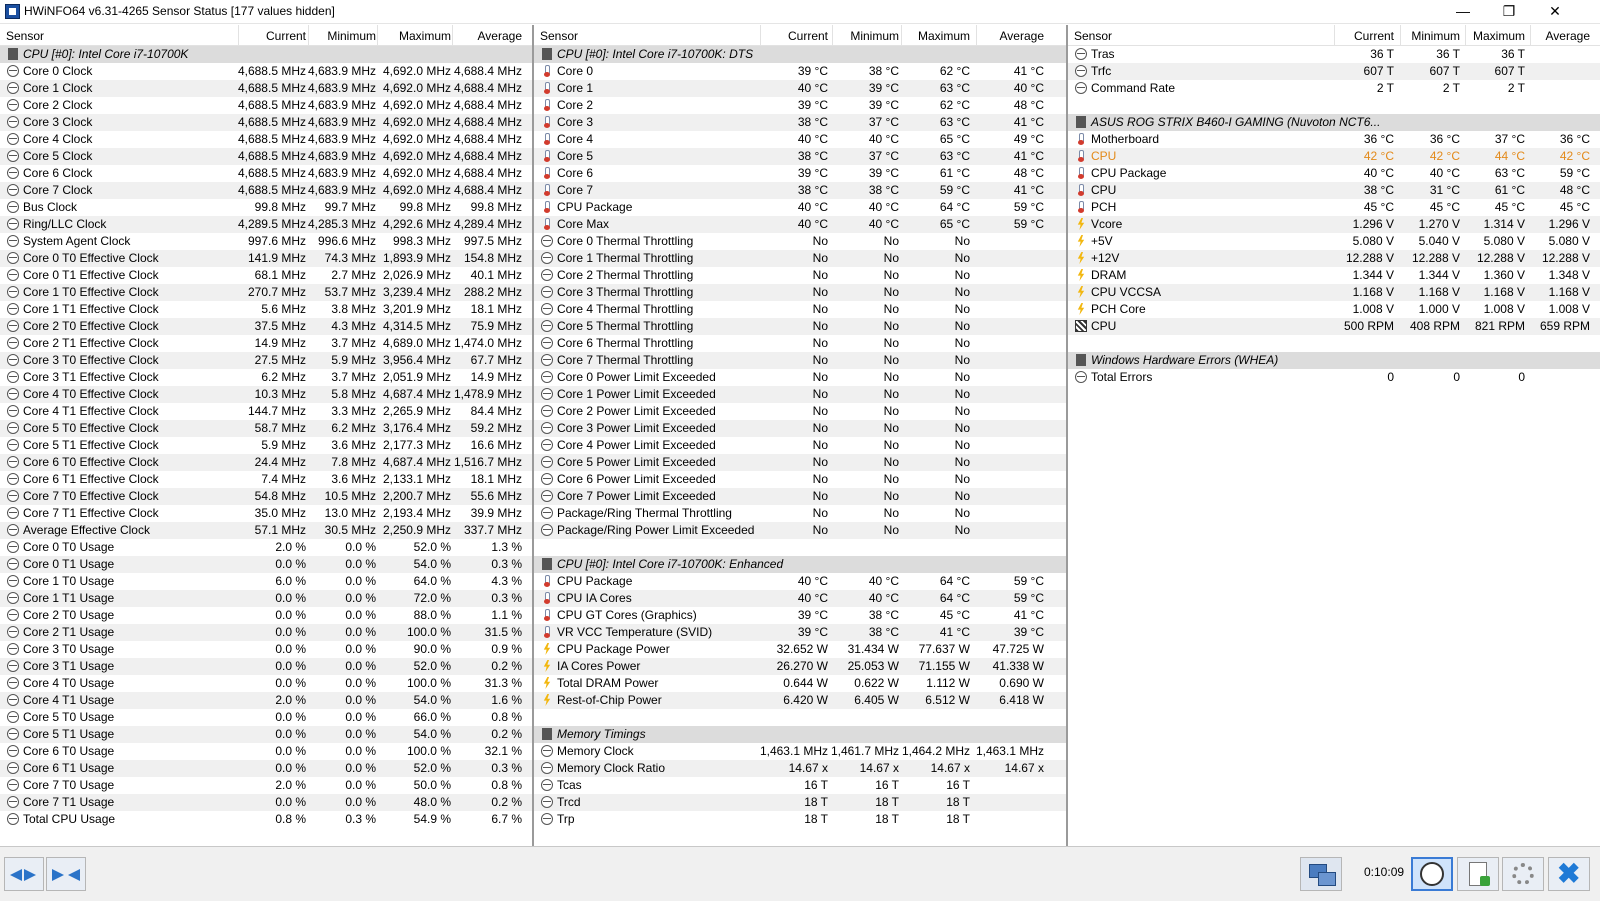 The image size is (1600, 901). Describe the element at coordinates (859, 36) in the screenshot. I see `header-minimum: Minimum` at that location.